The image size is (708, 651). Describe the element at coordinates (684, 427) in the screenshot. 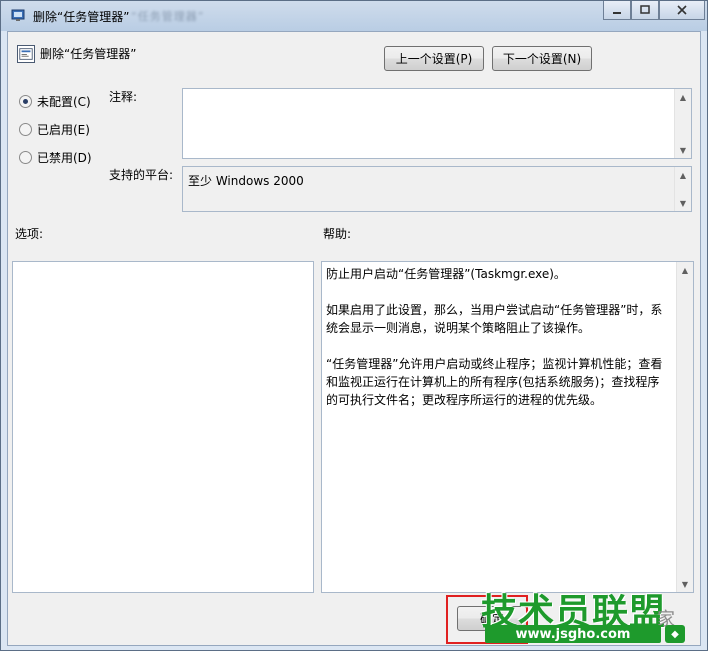

I see `help-scrollbar: ▲ ▼` at that location.